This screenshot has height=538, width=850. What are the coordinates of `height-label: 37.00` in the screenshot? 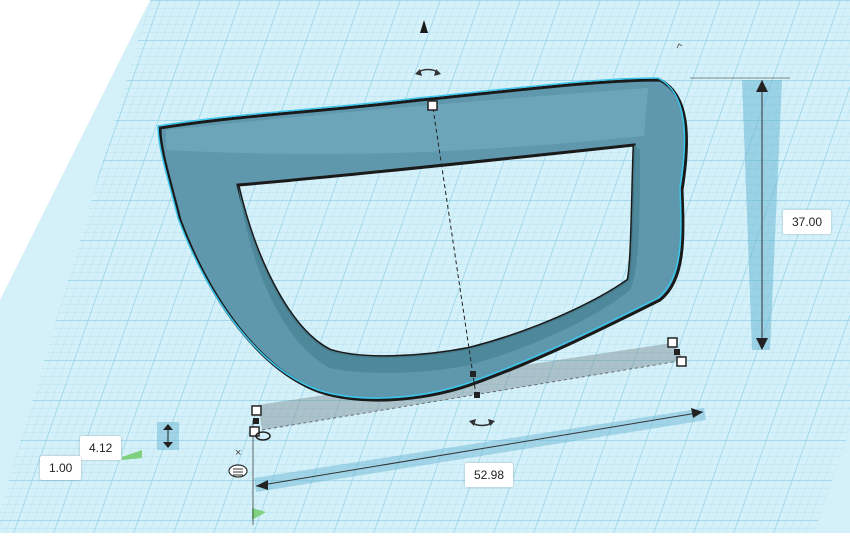 It's located at (807, 222).